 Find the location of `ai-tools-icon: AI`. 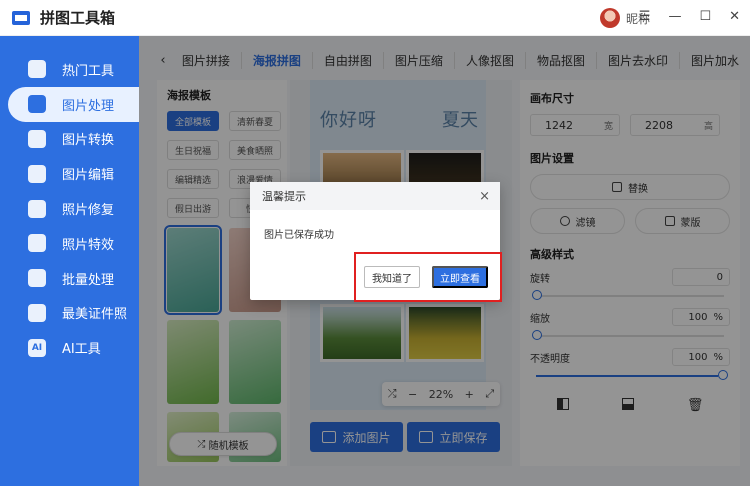

ai-tools-icon: AI is located at coordinates (37, 347).